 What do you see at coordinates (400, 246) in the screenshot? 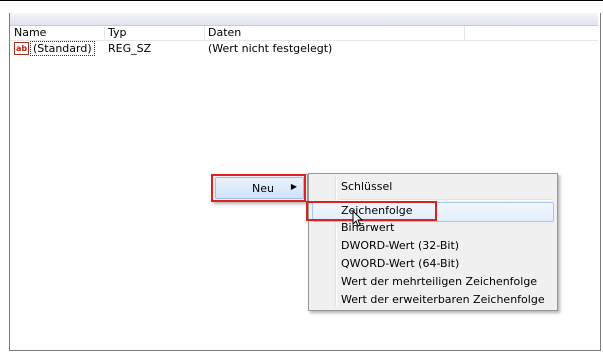
I see `submenu-item-dword: DWORD-Wert (32-Bit)` at bounding box center [400, 246].